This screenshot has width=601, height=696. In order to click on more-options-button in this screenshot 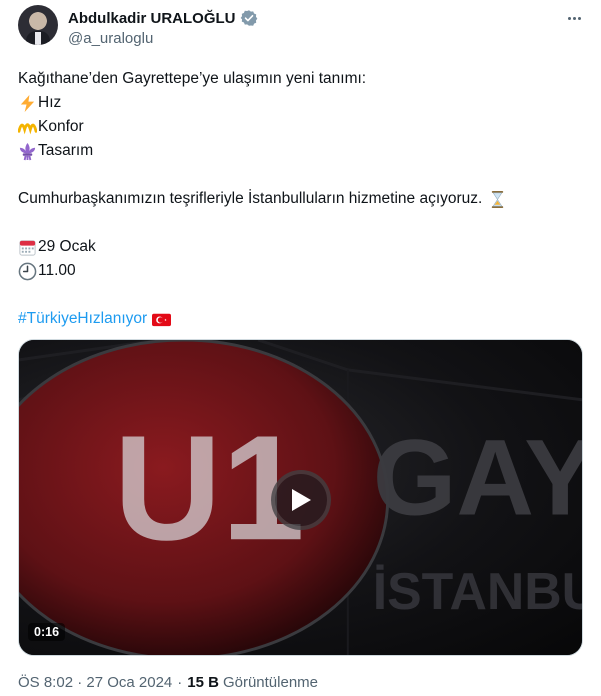, I will do `click(574, 18)`.